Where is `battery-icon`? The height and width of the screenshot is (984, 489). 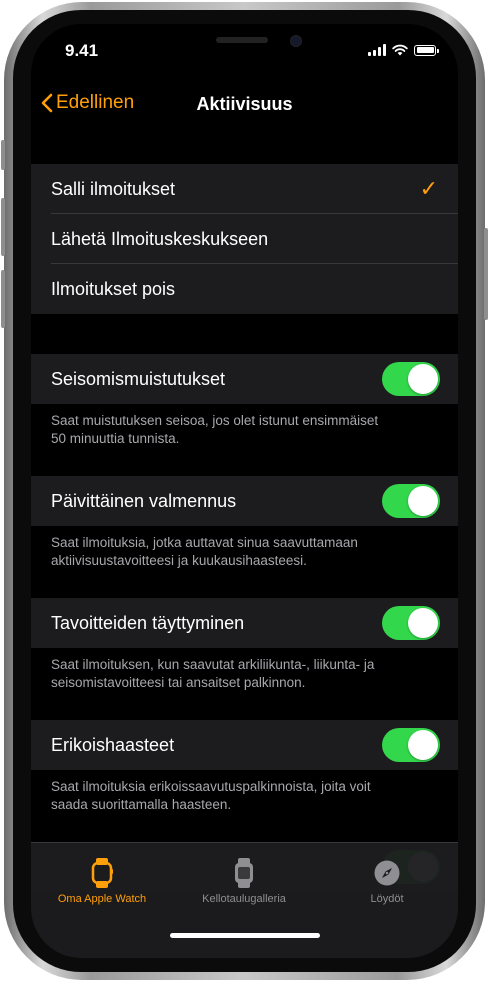 battery-icon is located at coordinates (426, 50).